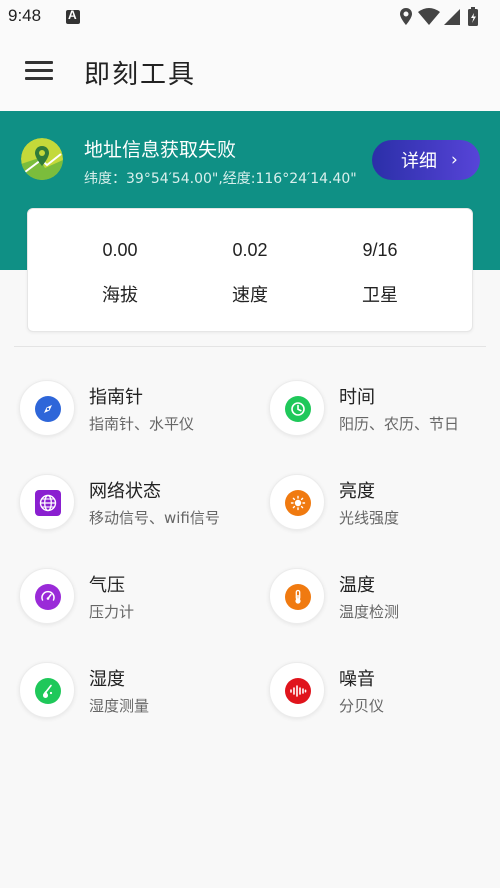 This screenshot has height=888, width=500. What do you see at coordinates (48, 691) in the screenshot?
I see `humidity-icon` at bounding box center [48, 691].